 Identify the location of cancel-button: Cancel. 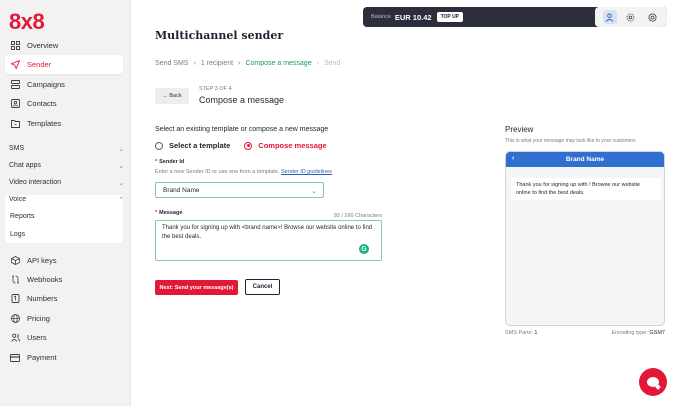
(262, 287).